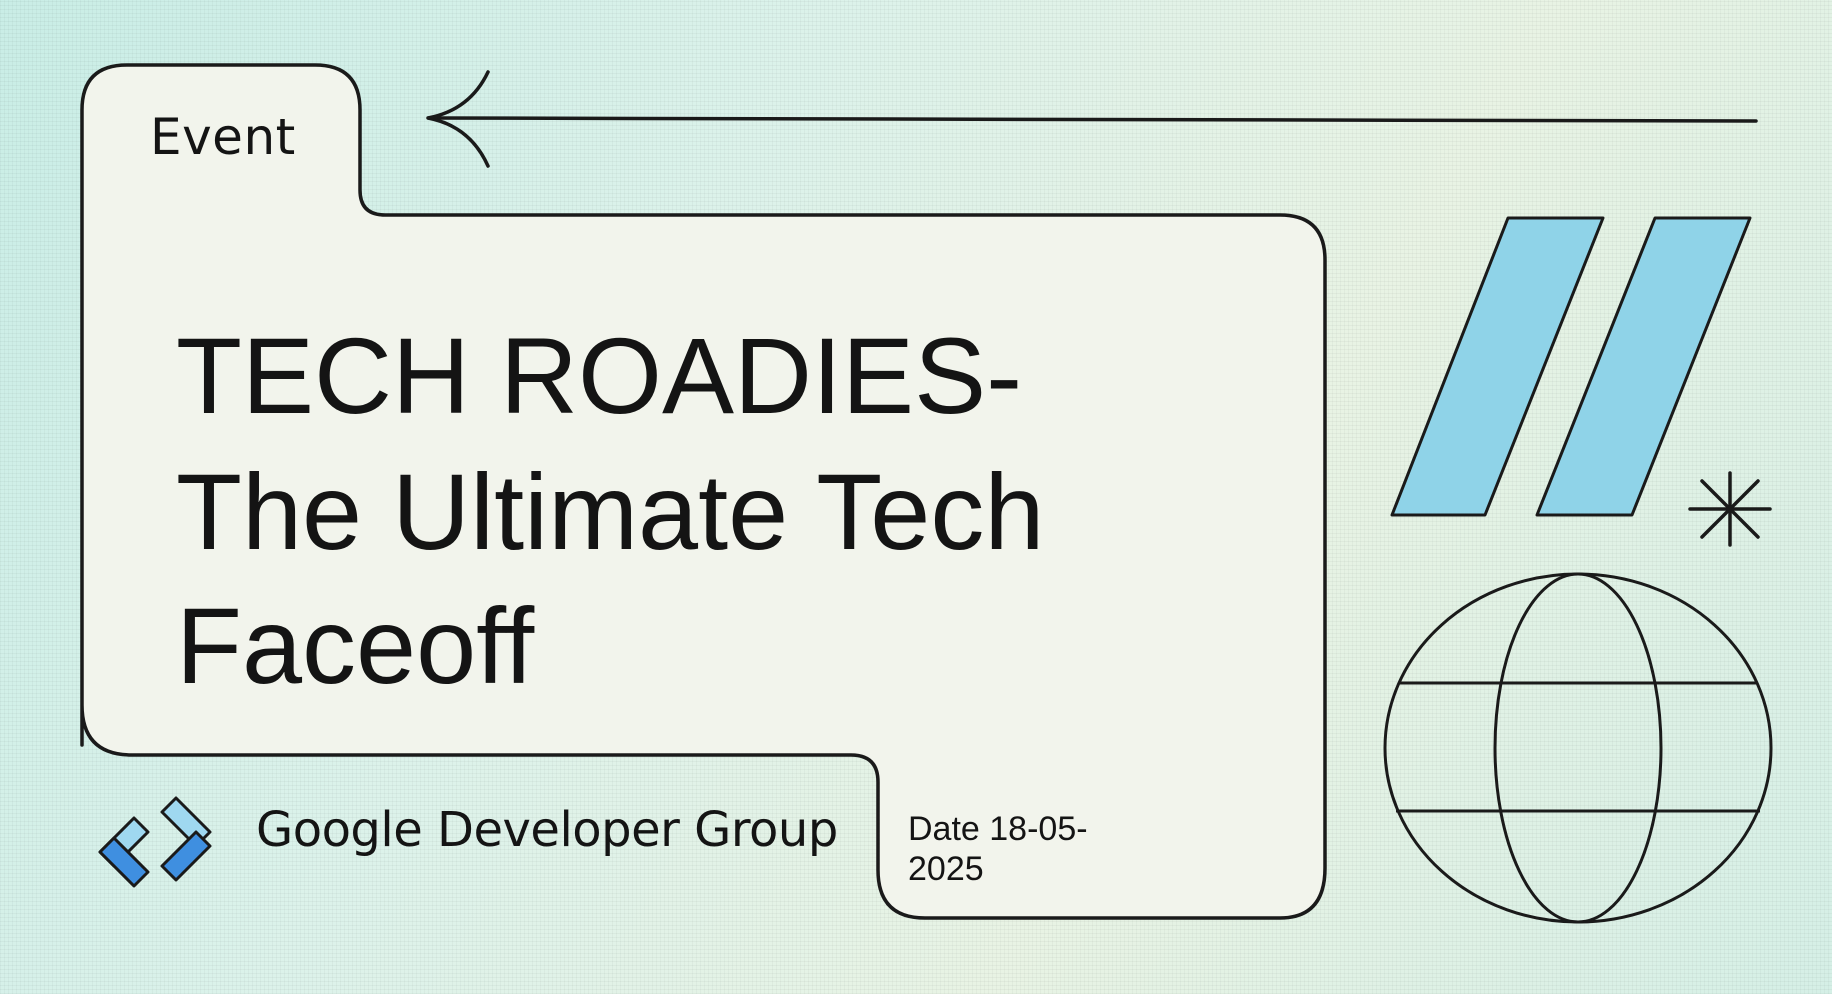 This screenshot has width=1832, height=994. I want to click on slash-stripes-icon, so click(1571, 366).